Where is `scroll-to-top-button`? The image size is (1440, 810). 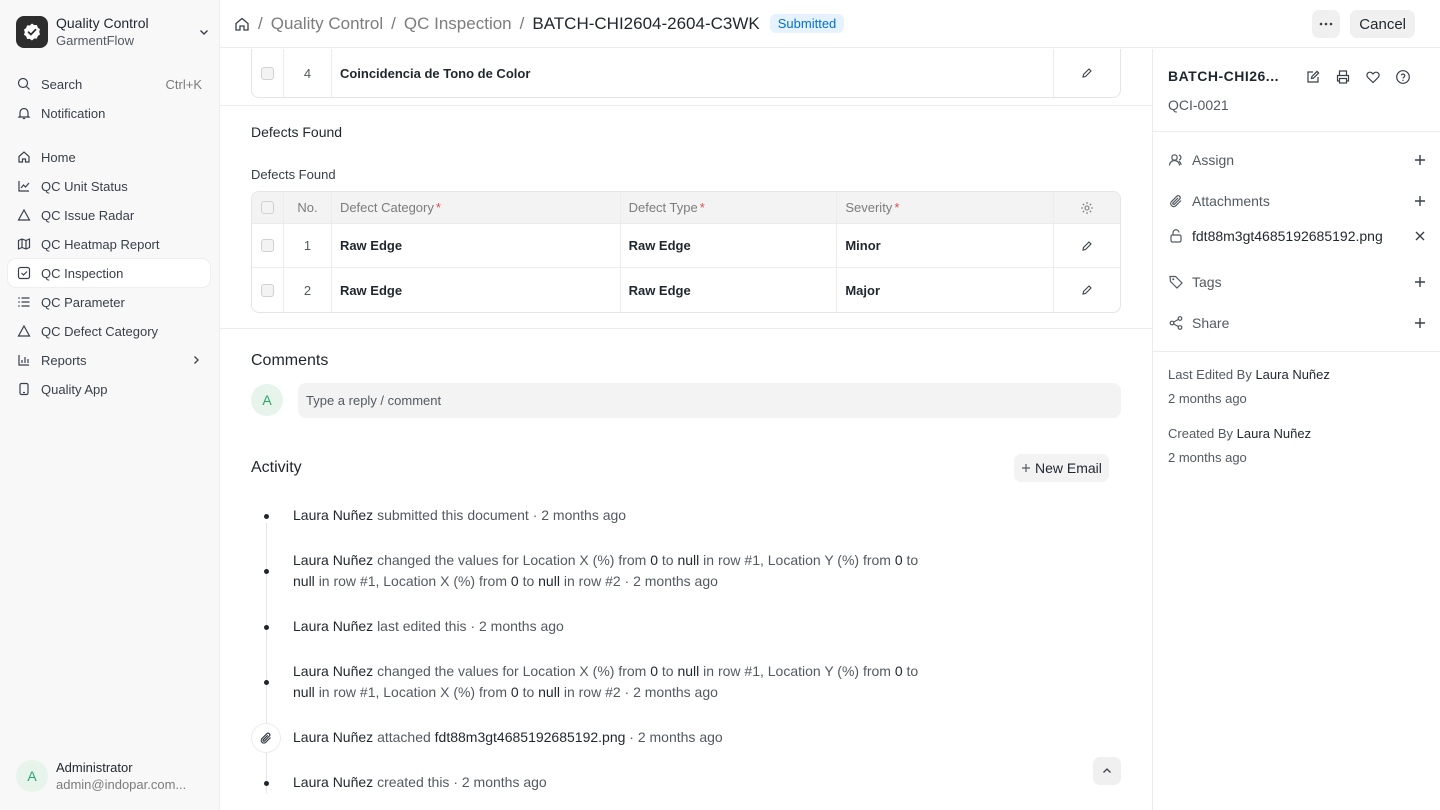
scroll-to-top-button is located at coordinates (1107, 771).